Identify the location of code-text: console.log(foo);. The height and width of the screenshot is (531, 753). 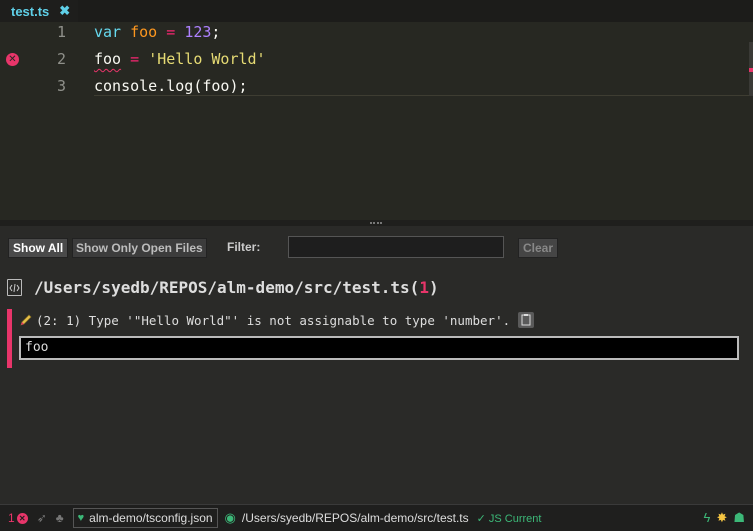
(171, 86).